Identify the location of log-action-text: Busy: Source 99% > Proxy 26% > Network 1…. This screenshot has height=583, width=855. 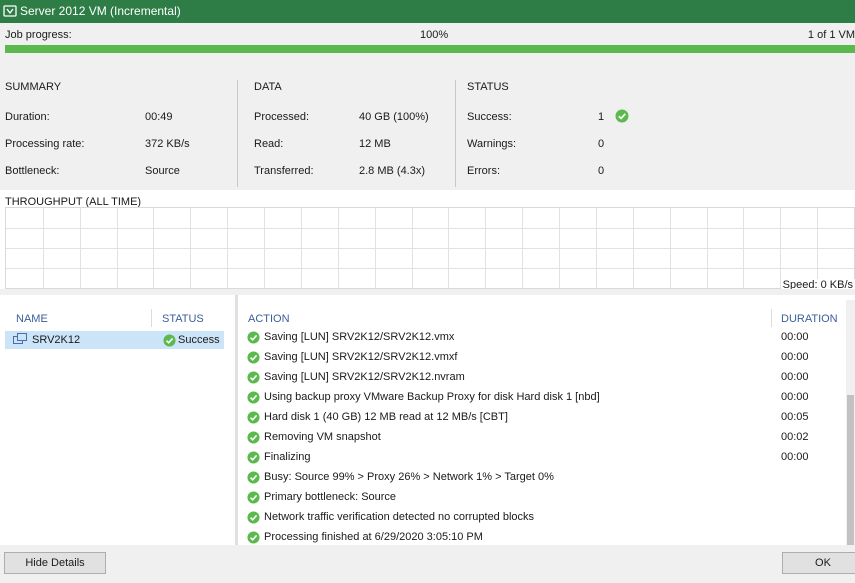
(409, 477).